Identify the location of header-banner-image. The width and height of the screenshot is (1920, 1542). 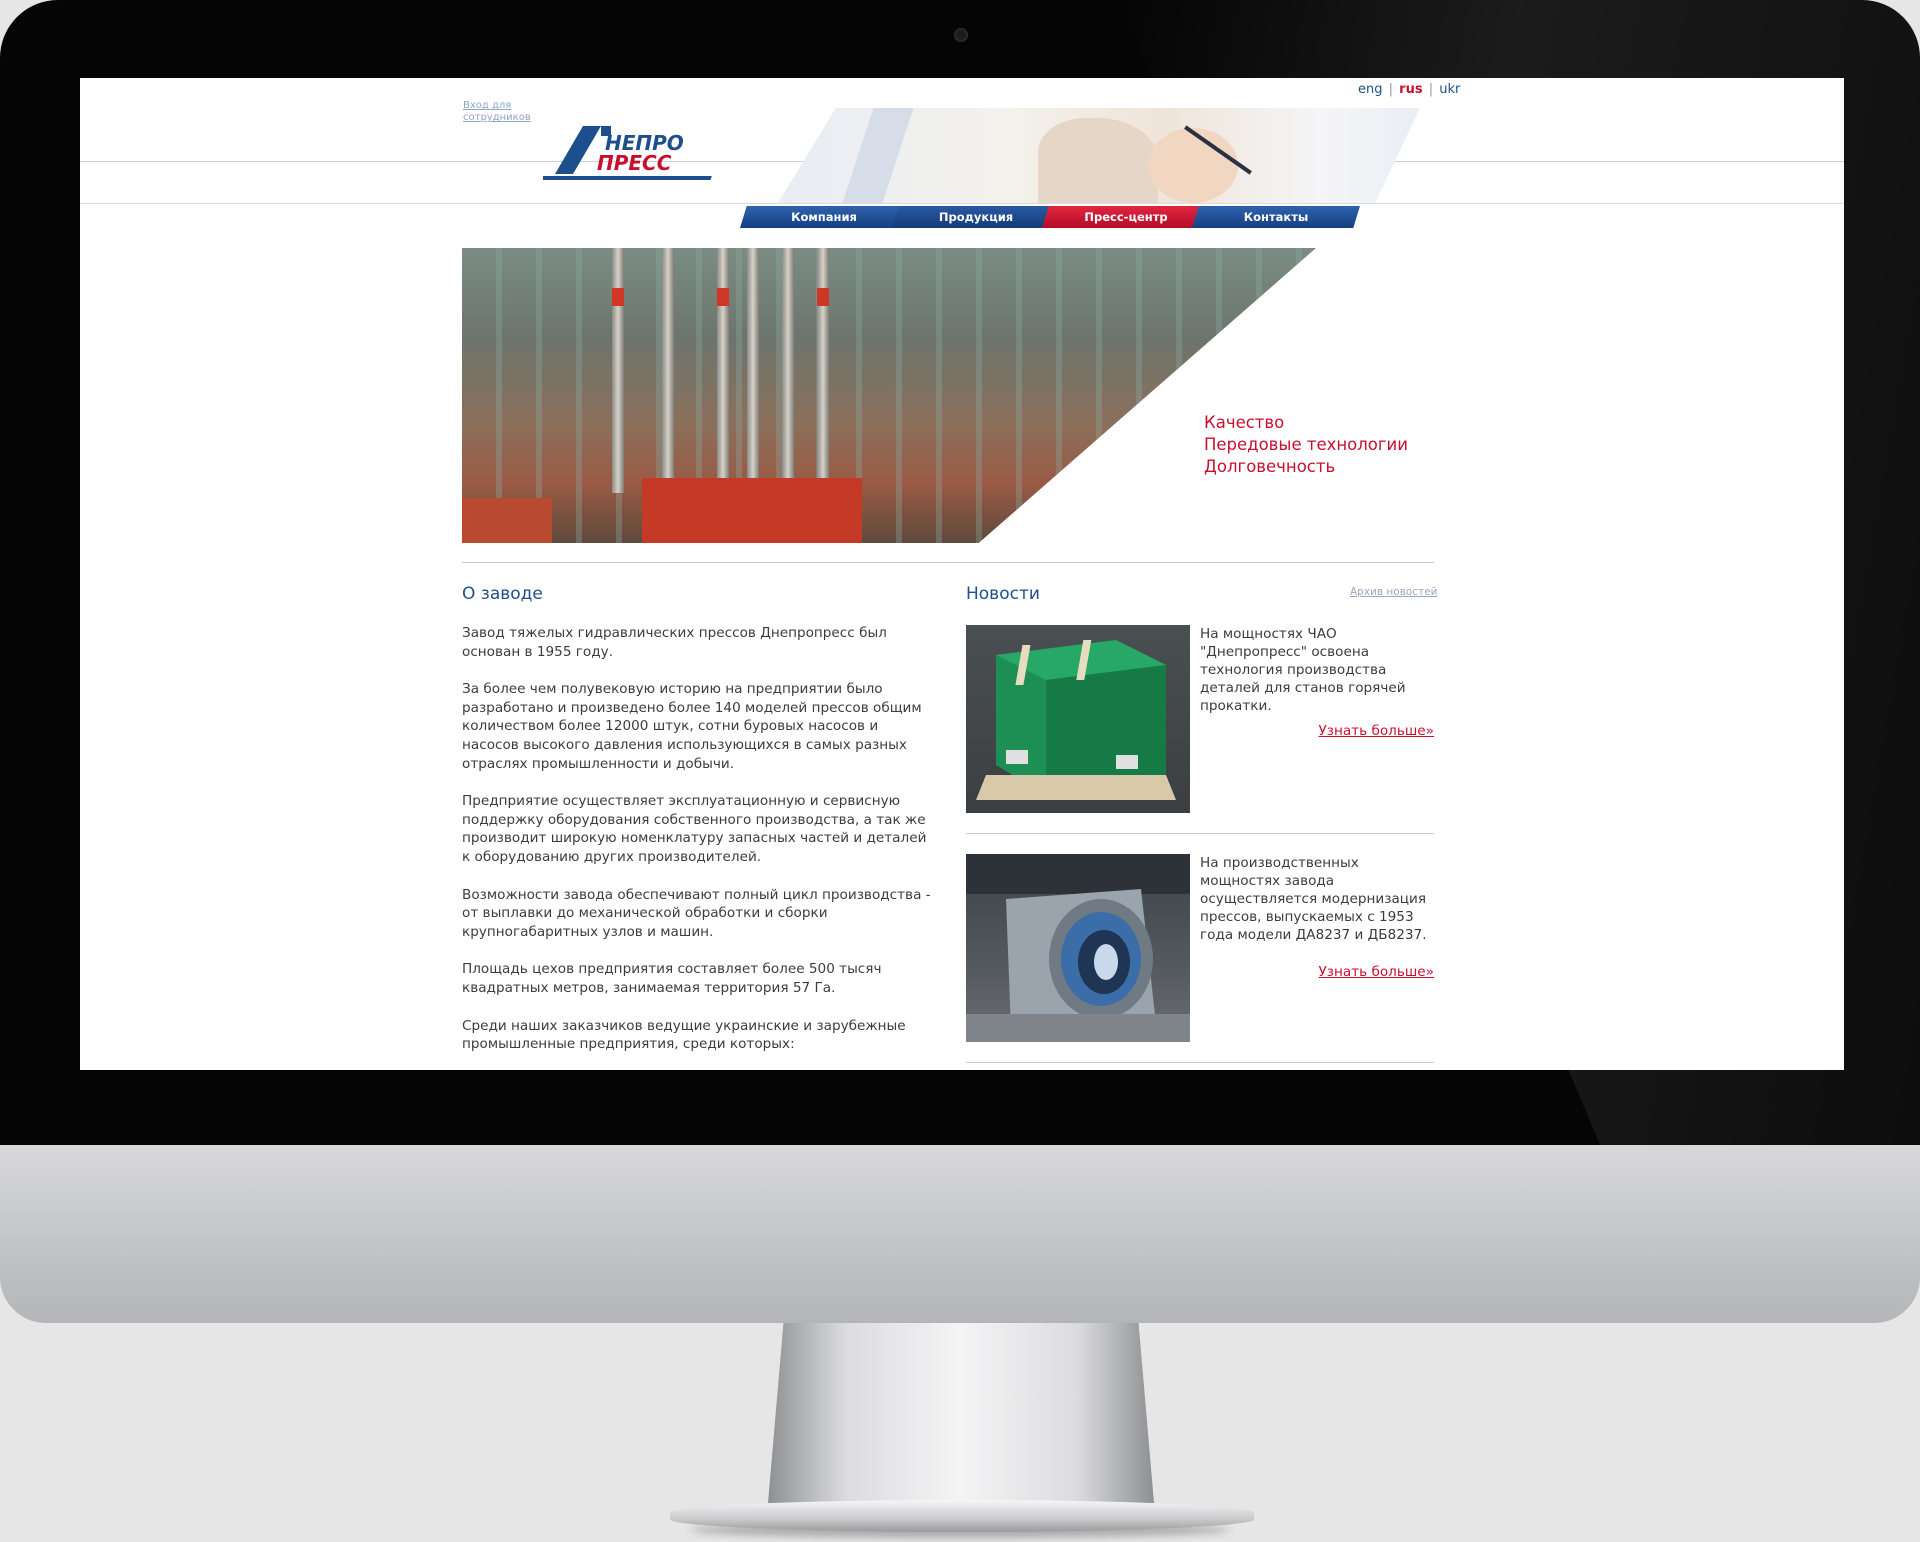
(1099, 155).